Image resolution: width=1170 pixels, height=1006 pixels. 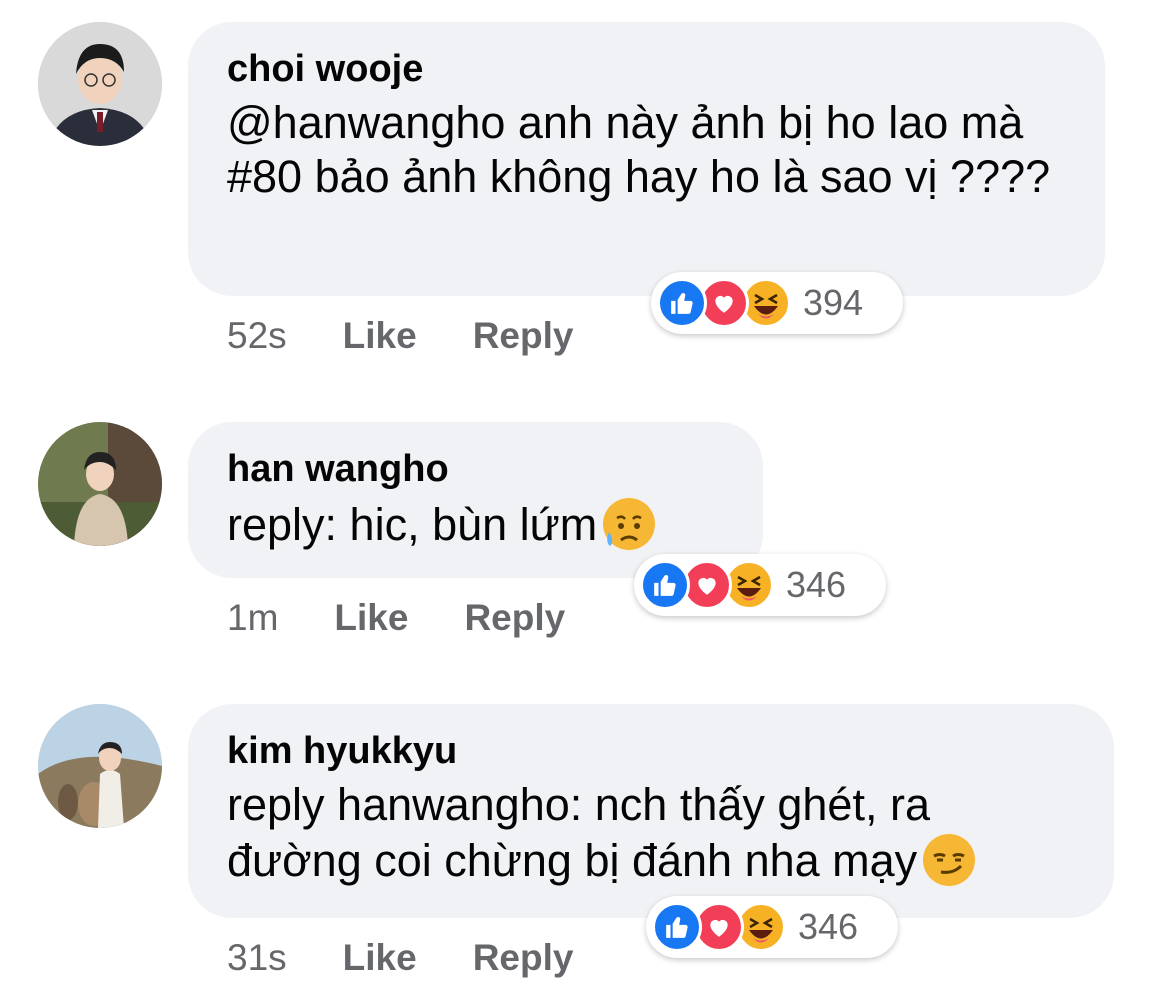 I want to click on comment-author: han wangho, so click(x=476, y=469).